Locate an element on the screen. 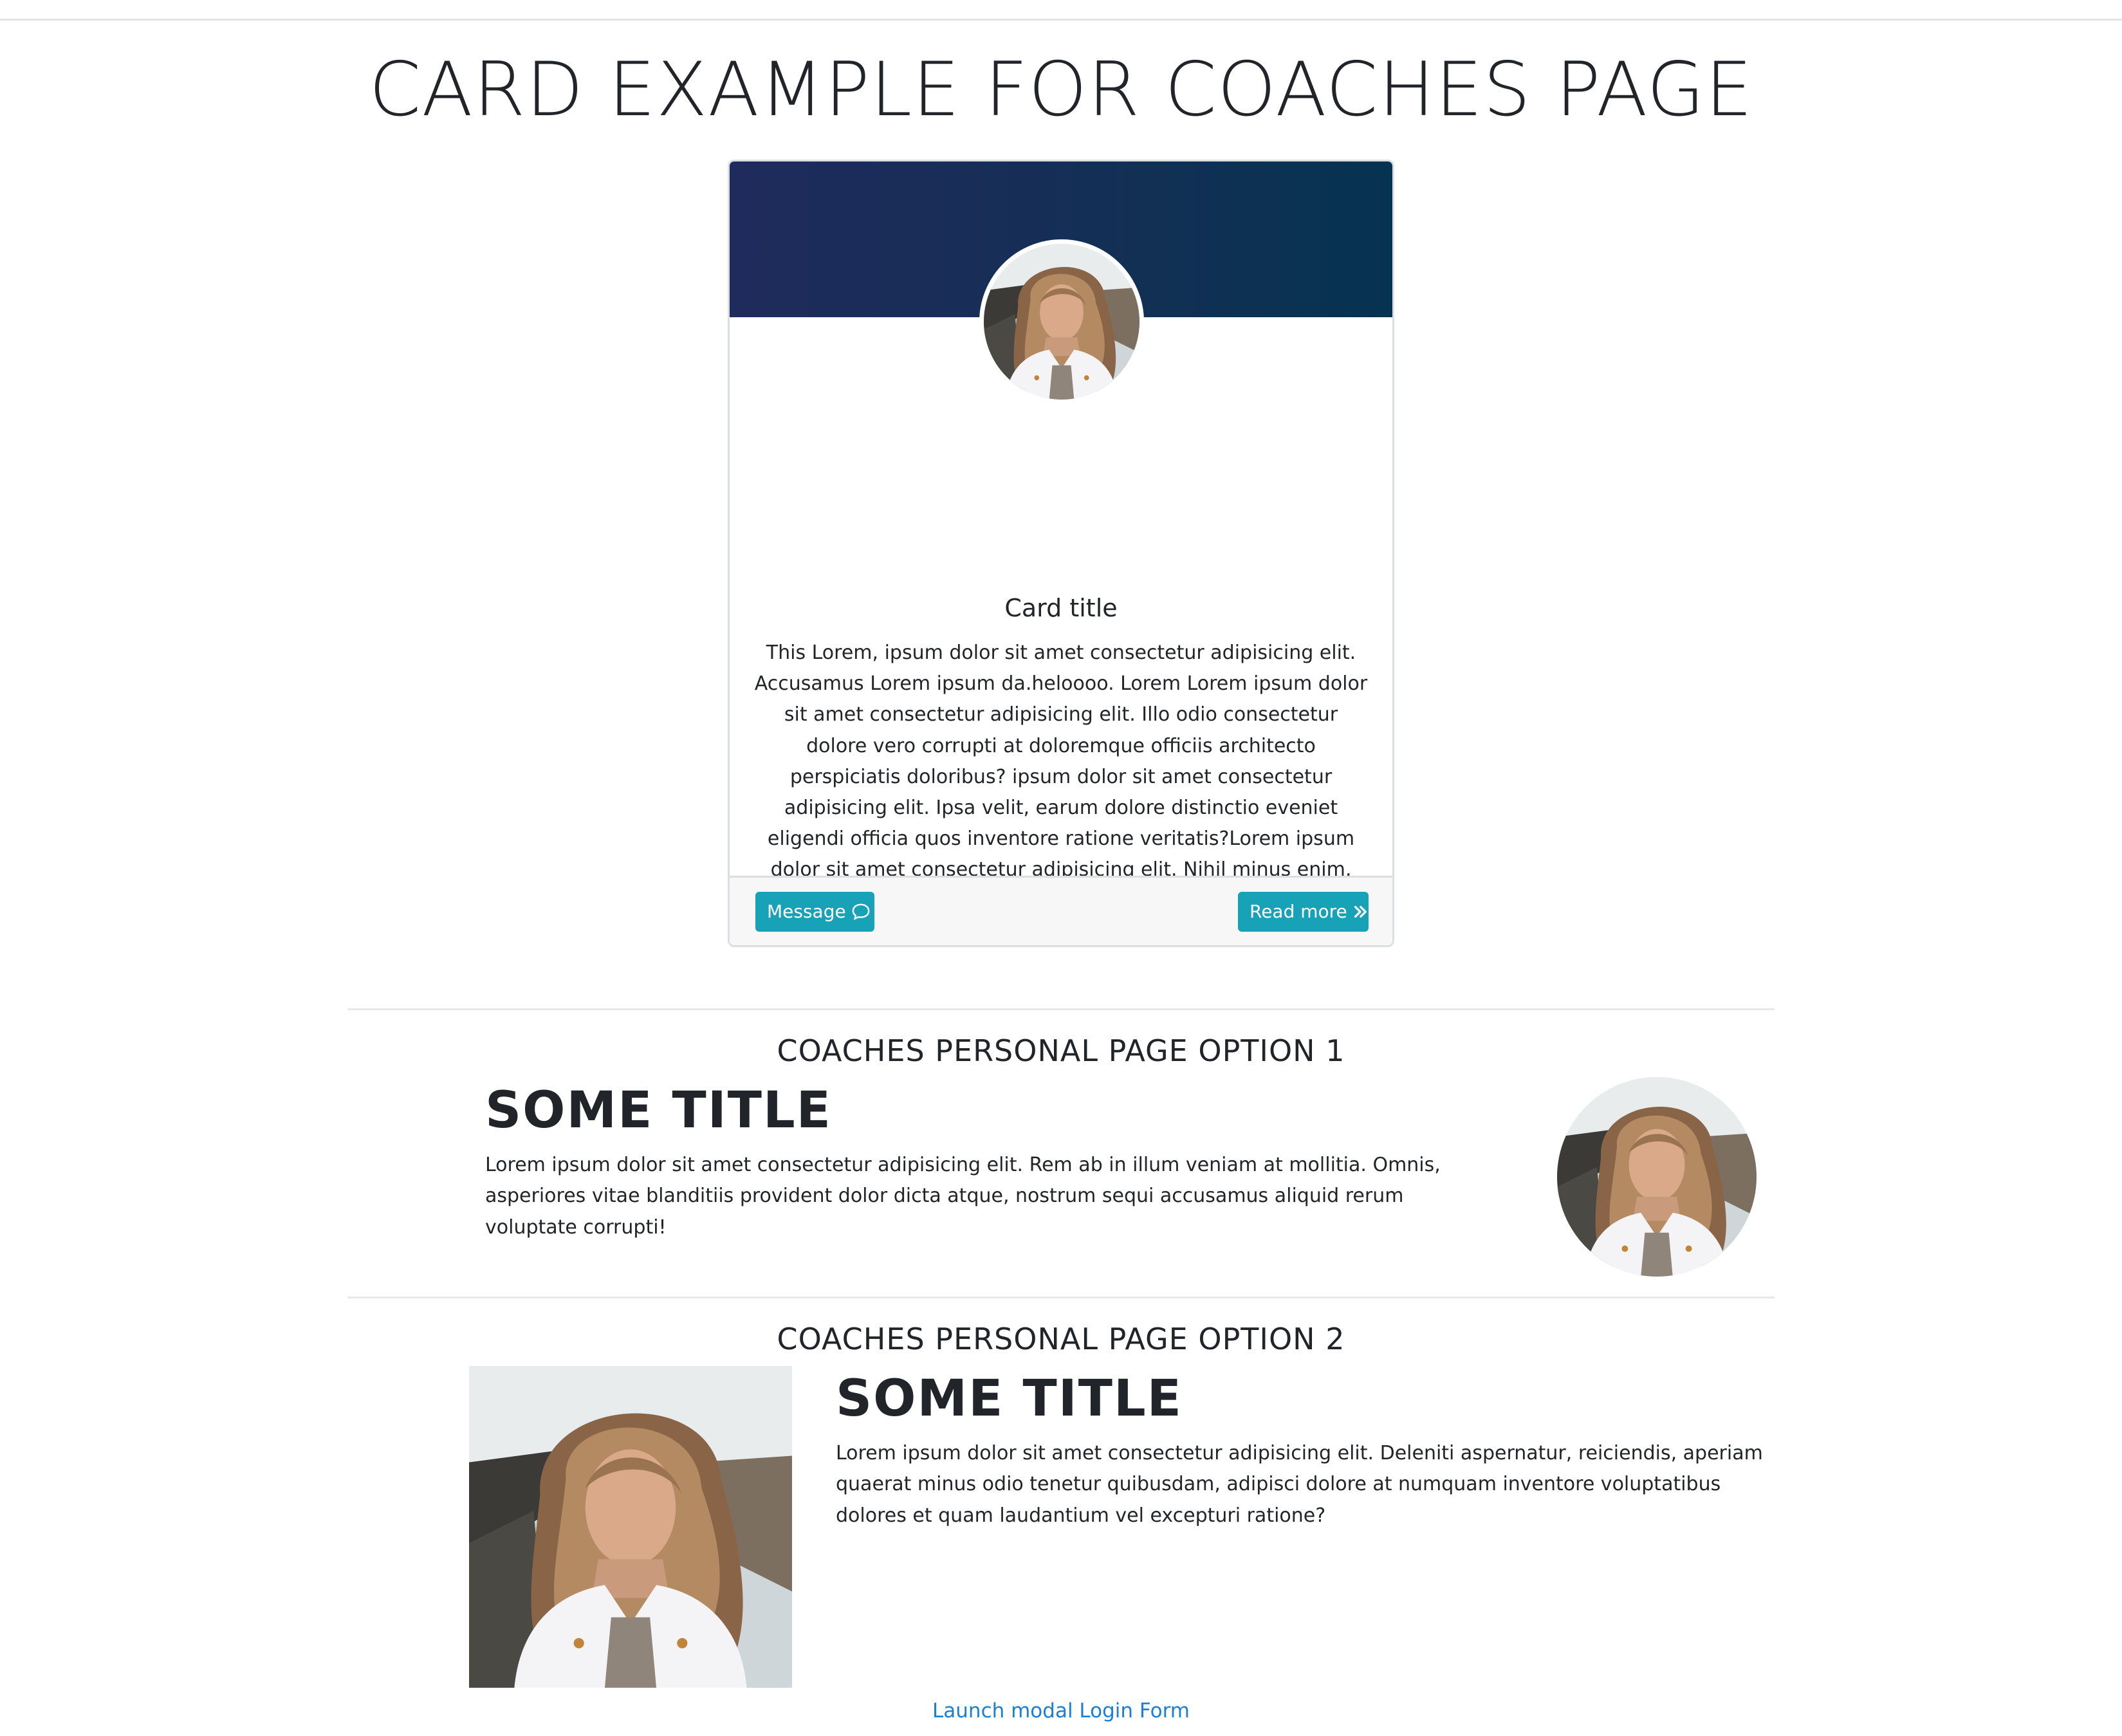 The width and height of the screenshot is (2122, 1736). option1-heading: COACHES PERSONAL PAGE OPTION 1 is located at coordinates (1061, 1050).